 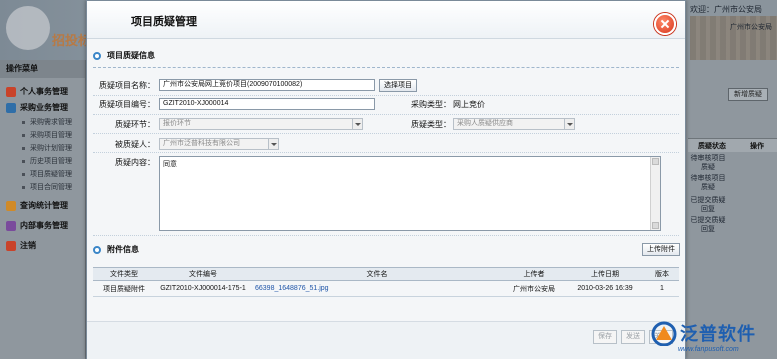 What do you see at coordinates (377, 288) in the screenshot?
I see `file-name-link: 66398_1648876_51.jpg` at bounding box center [377, 288].